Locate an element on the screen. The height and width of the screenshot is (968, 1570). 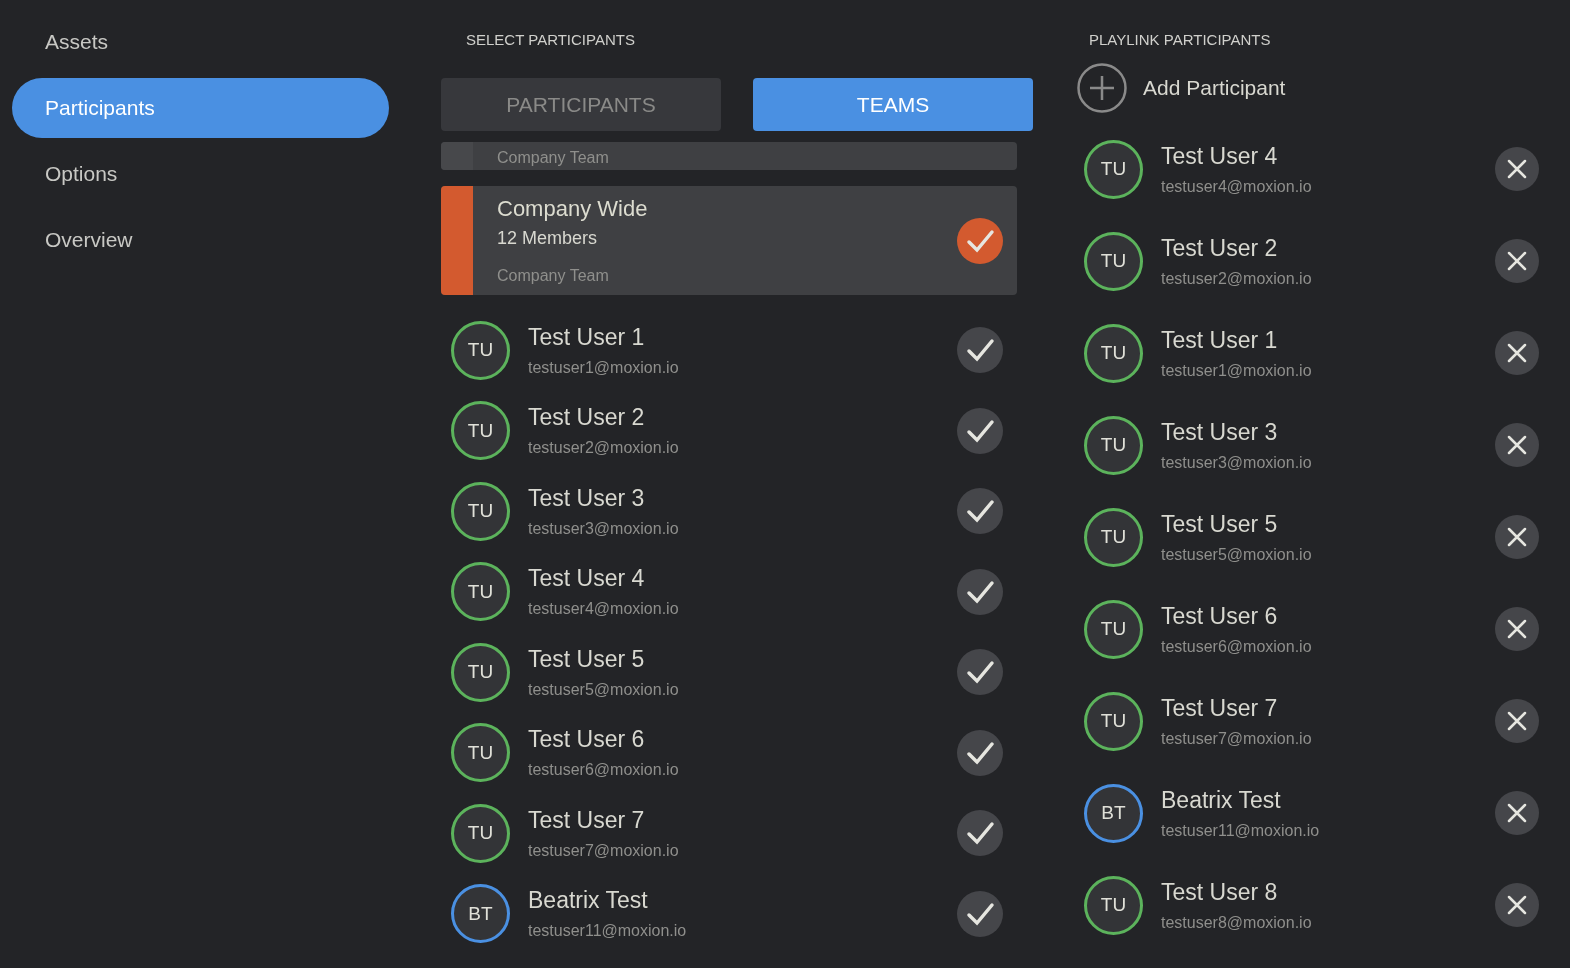
sidebar-item: Assets is located at coordinates (200, 42).